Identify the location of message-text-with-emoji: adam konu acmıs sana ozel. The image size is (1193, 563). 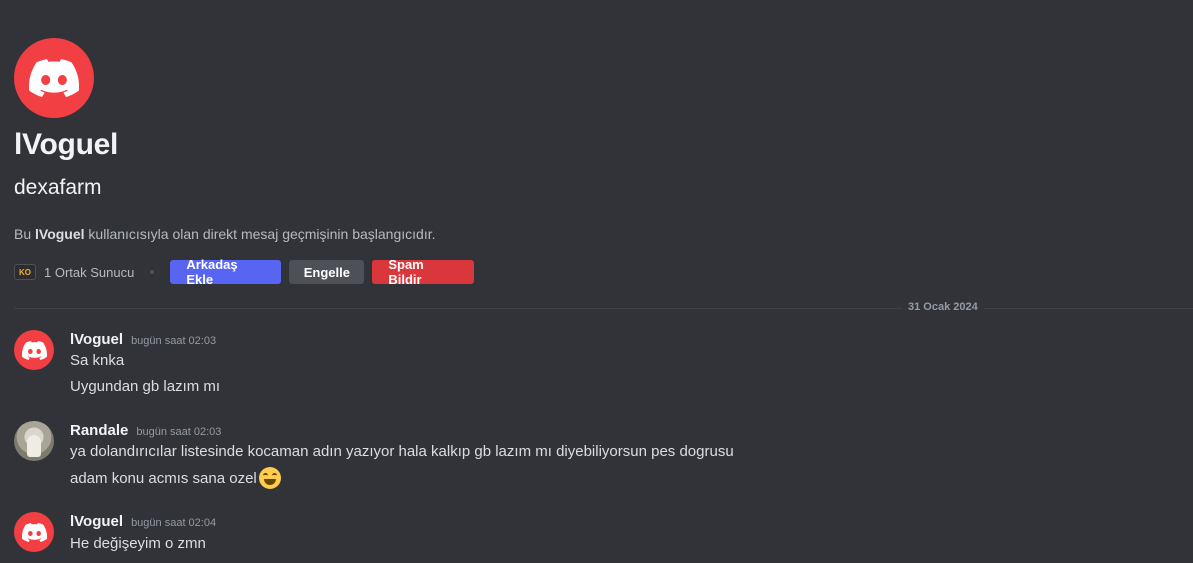
(175, 478).